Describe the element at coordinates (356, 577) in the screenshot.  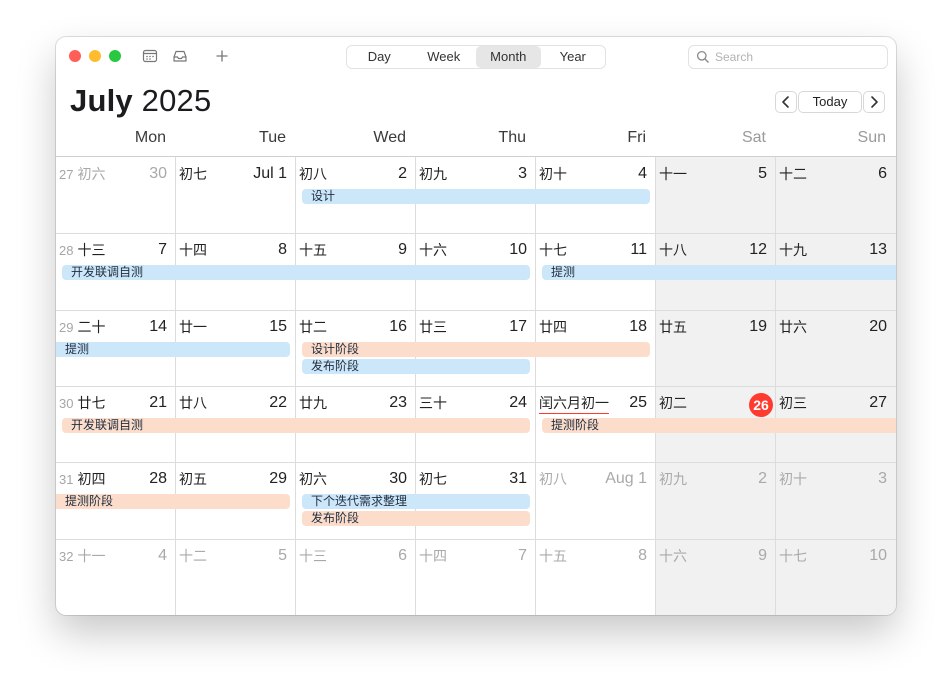
I see `day-cell: 十三 6` at that location.